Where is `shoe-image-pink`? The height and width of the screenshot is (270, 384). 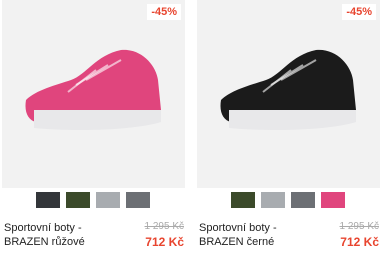
shoe-image-pink is located at coordinates (93, 89).